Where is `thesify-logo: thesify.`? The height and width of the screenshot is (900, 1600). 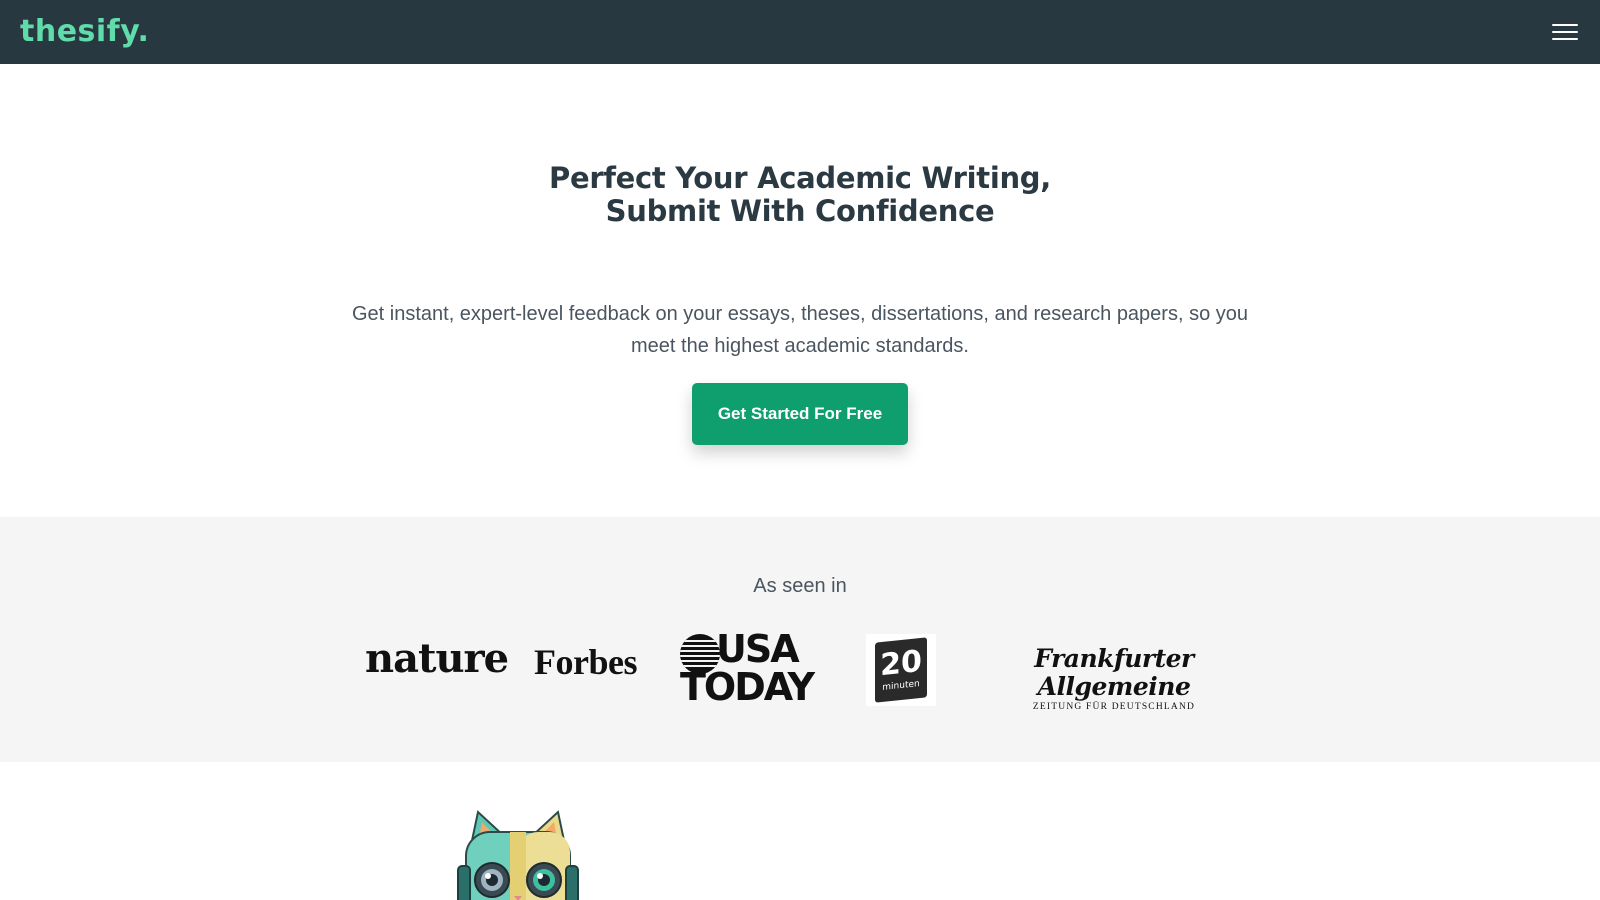 thesify-logo: thesify. is located at coordinates (84, 32).